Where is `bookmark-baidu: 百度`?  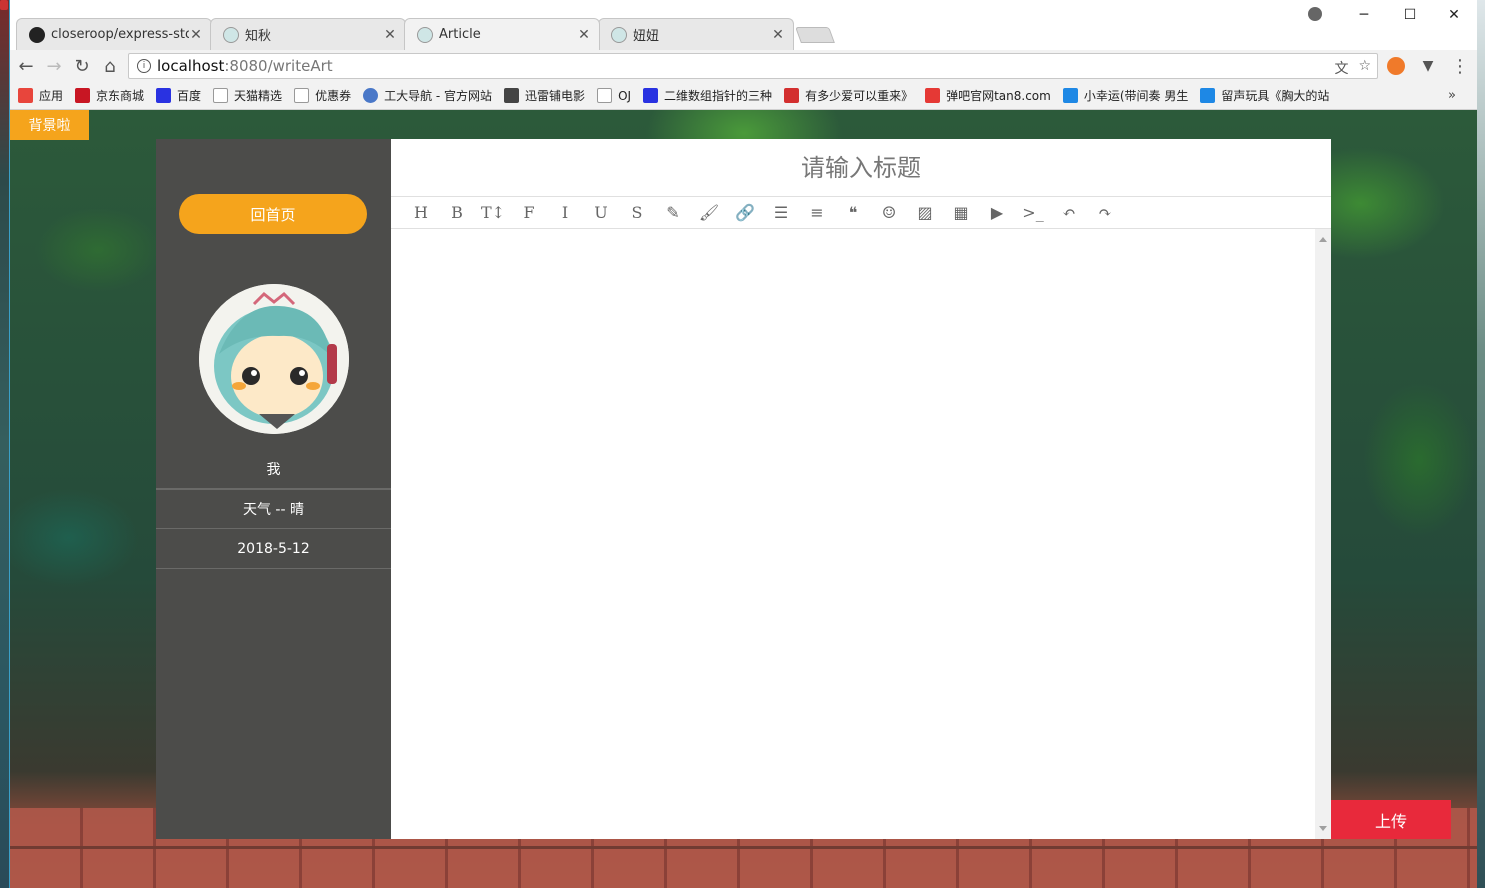 bookmark-baidu: 百度 is located at coordinates (178, 95).